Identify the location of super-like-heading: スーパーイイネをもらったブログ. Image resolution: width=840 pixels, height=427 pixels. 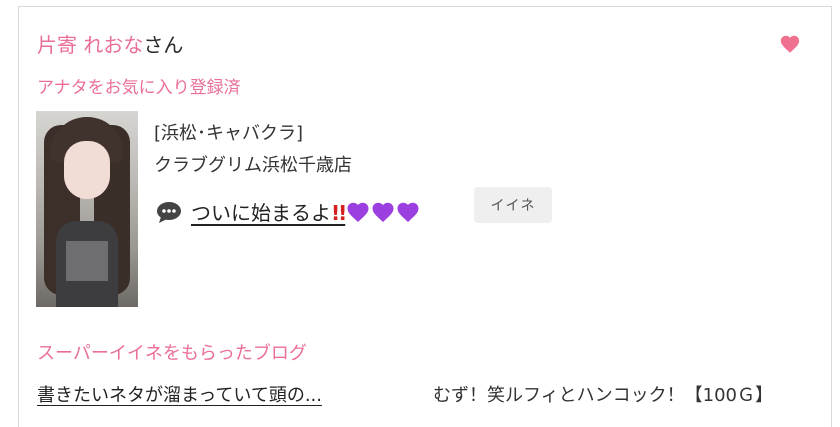
(172, 353).